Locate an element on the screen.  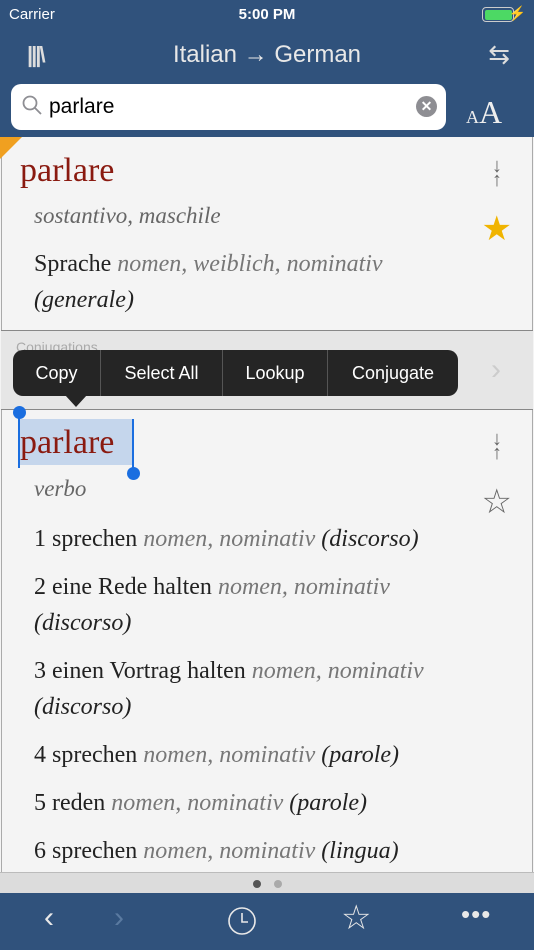
page-dot is located at coordinates (278, 884).